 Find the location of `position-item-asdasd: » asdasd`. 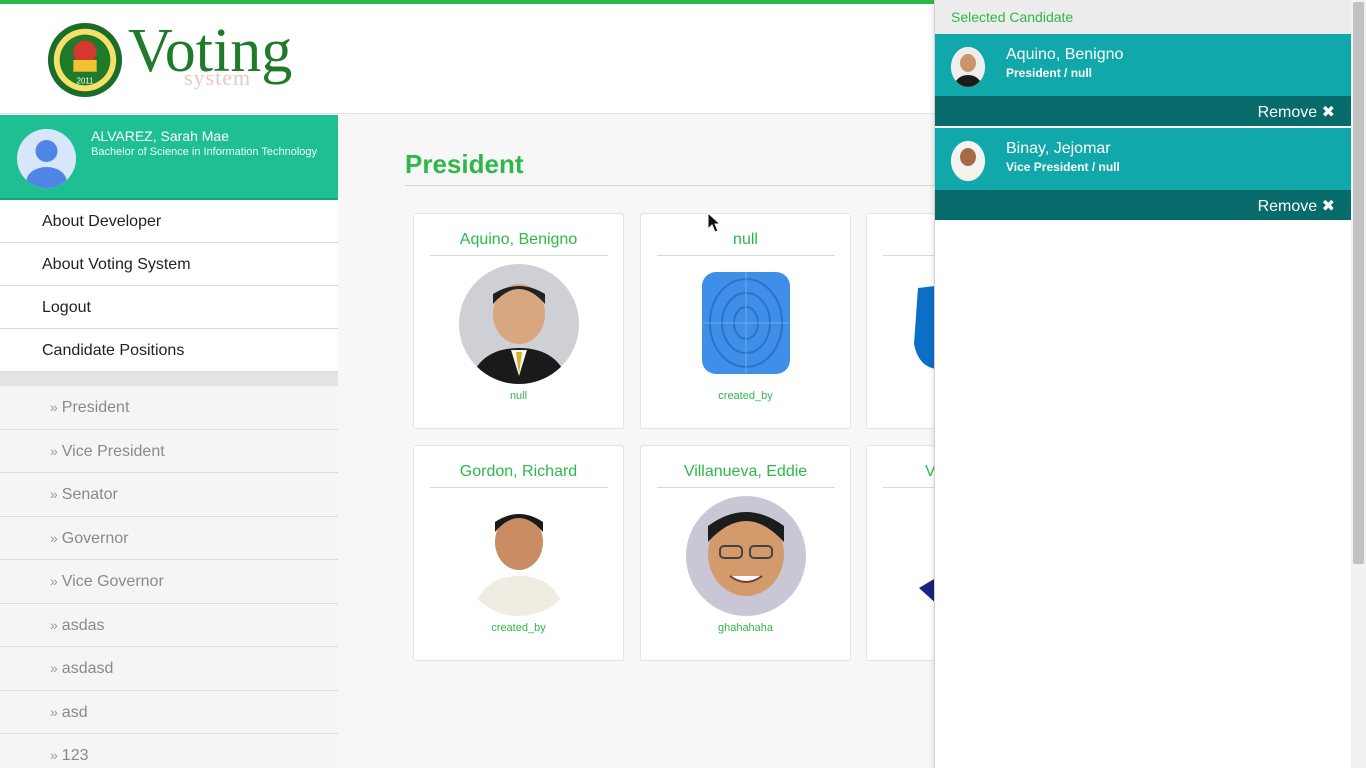

position-item-asdasd: » asdasd is located at coordinates (169, 669).